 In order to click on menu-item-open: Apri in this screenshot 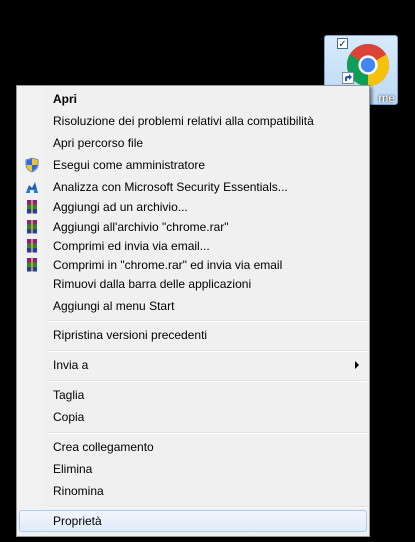, I will do `click(193, 99)`.